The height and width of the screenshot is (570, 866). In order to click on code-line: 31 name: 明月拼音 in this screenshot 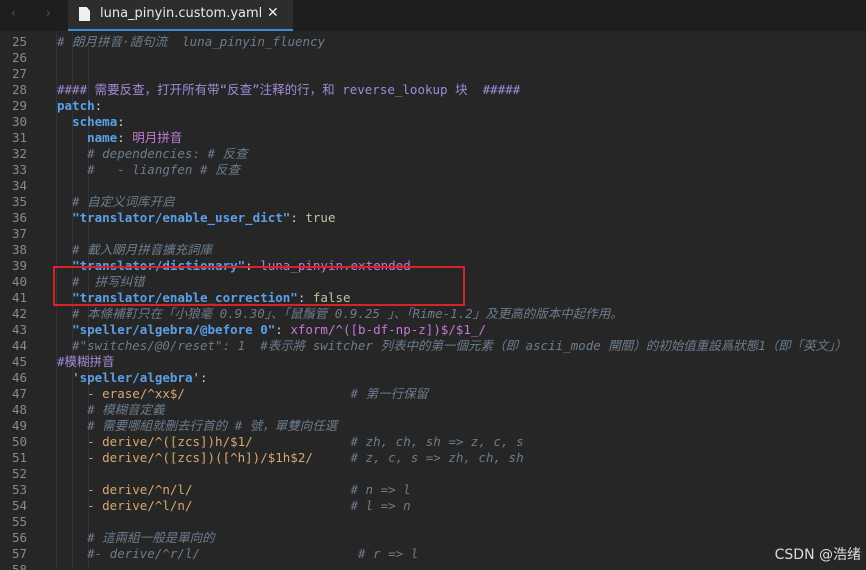, I will do `click(433, 138)`.